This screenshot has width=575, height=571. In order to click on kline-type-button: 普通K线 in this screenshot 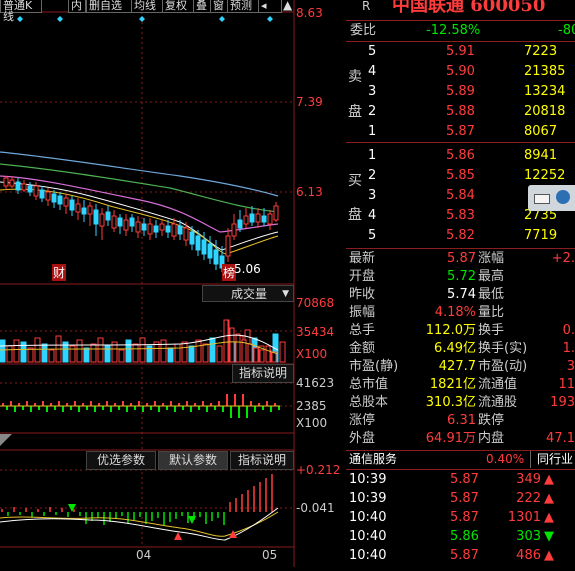, I will do `click(21, 11)`.